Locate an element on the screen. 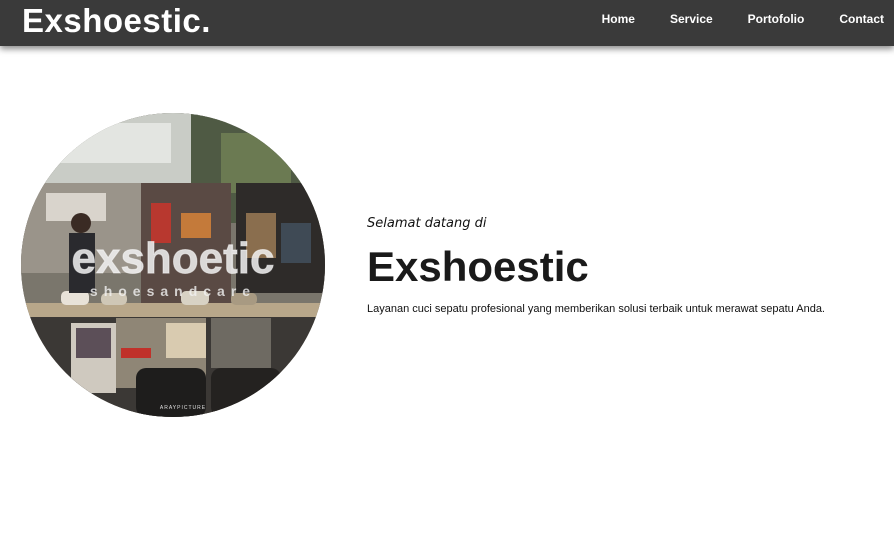 The height and width of the screenshot is (548, 894). photo-watermark: ARAYPICTURE is located at coordinates (183, 408).